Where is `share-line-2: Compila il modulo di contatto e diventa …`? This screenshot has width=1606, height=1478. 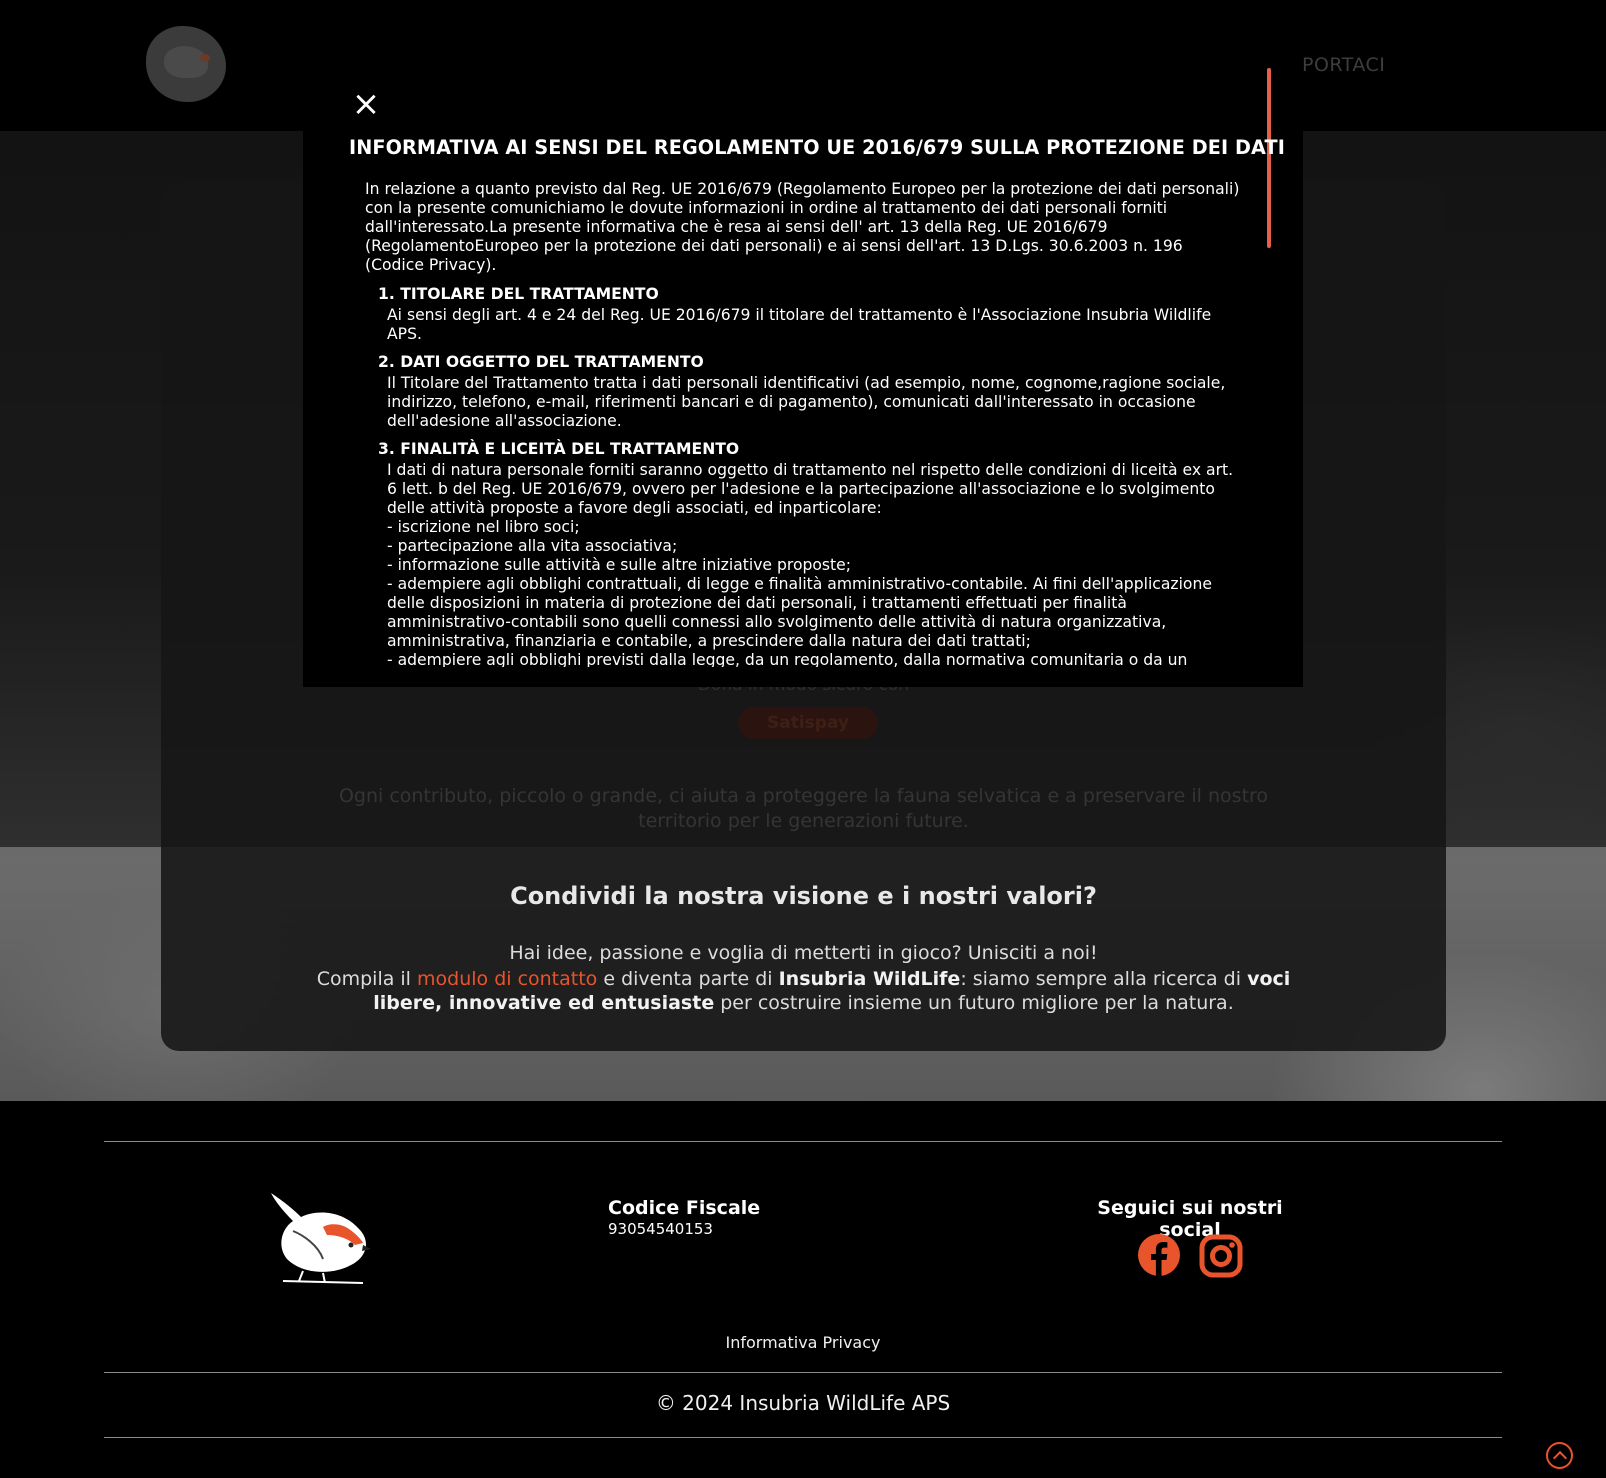
share-line-2: Compila il modulo di contatto e diventa … is located at coordinates (803, 991).